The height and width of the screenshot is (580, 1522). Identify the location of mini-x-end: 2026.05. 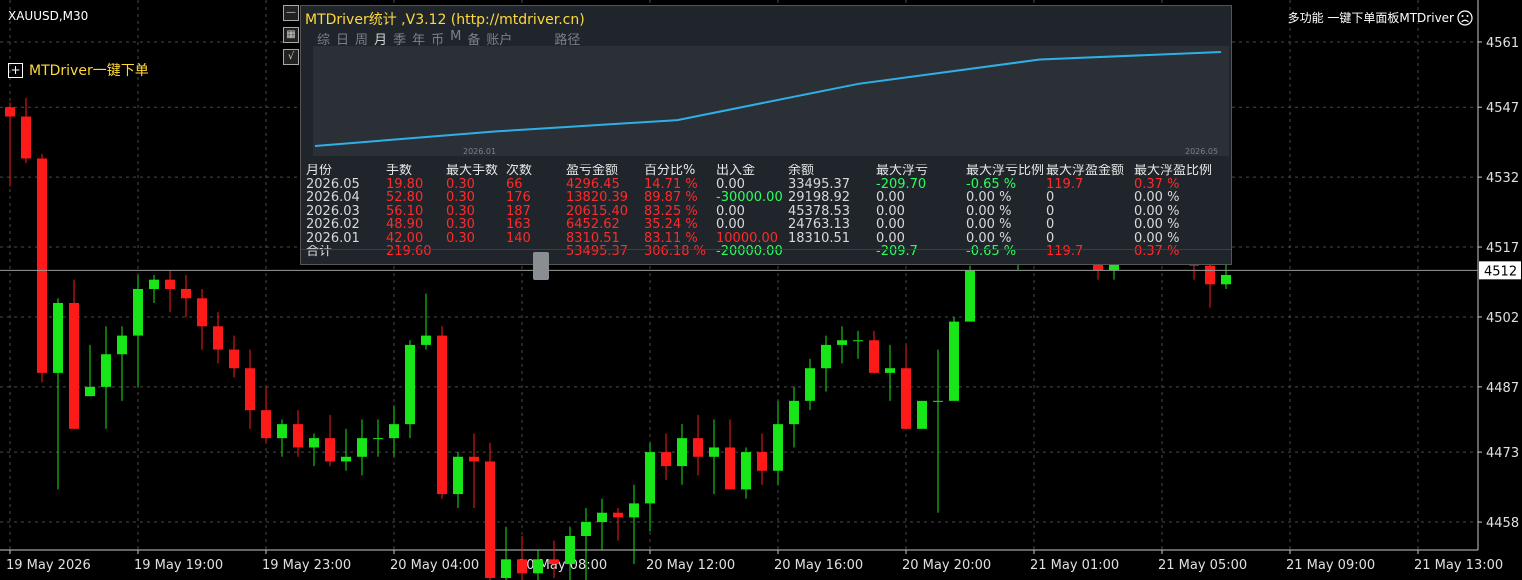
(1201, 151).